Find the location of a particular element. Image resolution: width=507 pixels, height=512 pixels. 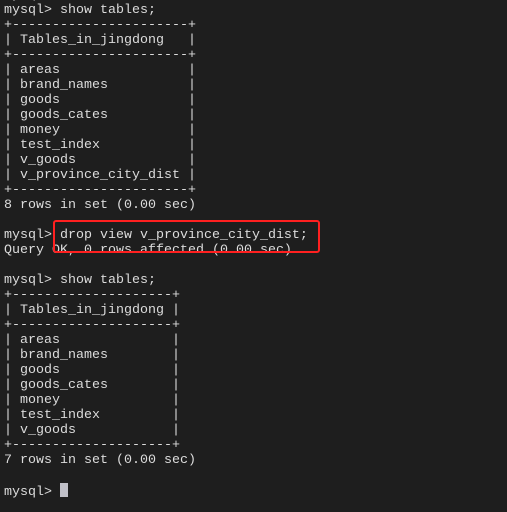

terminal-line: 8 rows in set (0.00 sec) is located at coordinates (100, 205).